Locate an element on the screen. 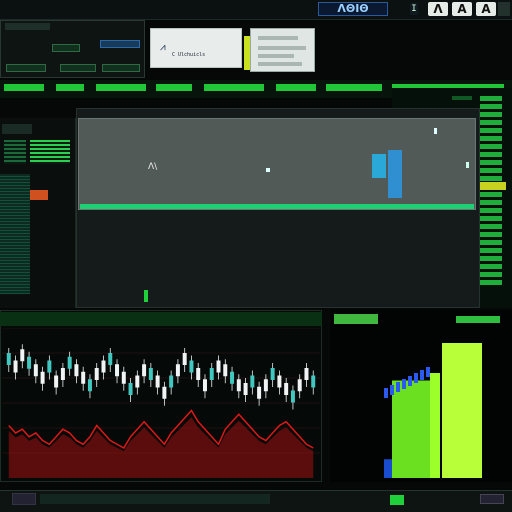 The image size is (512, 512). indicator-highlight is located at coordinates (492, 186).